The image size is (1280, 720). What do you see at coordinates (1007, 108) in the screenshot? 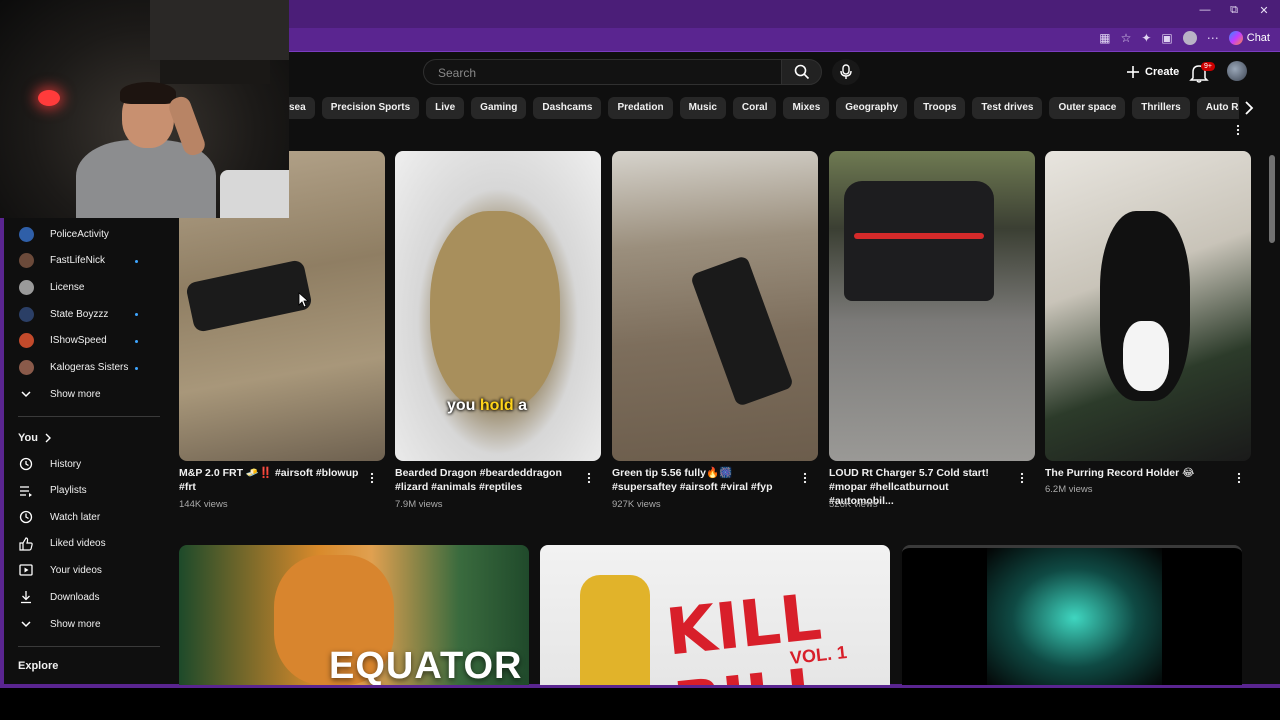
I see `chip-test-drives: Test drives` at bounding box center [1007, 108].